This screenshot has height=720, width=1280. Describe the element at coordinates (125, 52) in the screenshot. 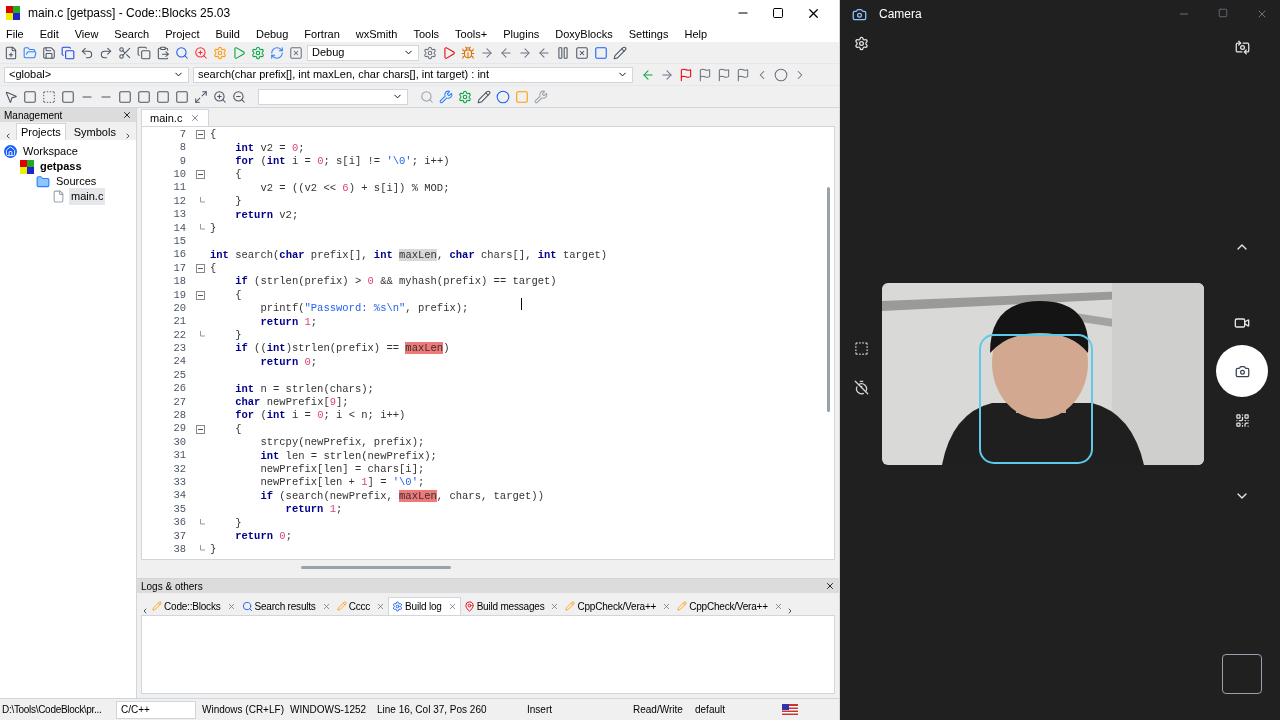

I see `scissors-icon` at that location.